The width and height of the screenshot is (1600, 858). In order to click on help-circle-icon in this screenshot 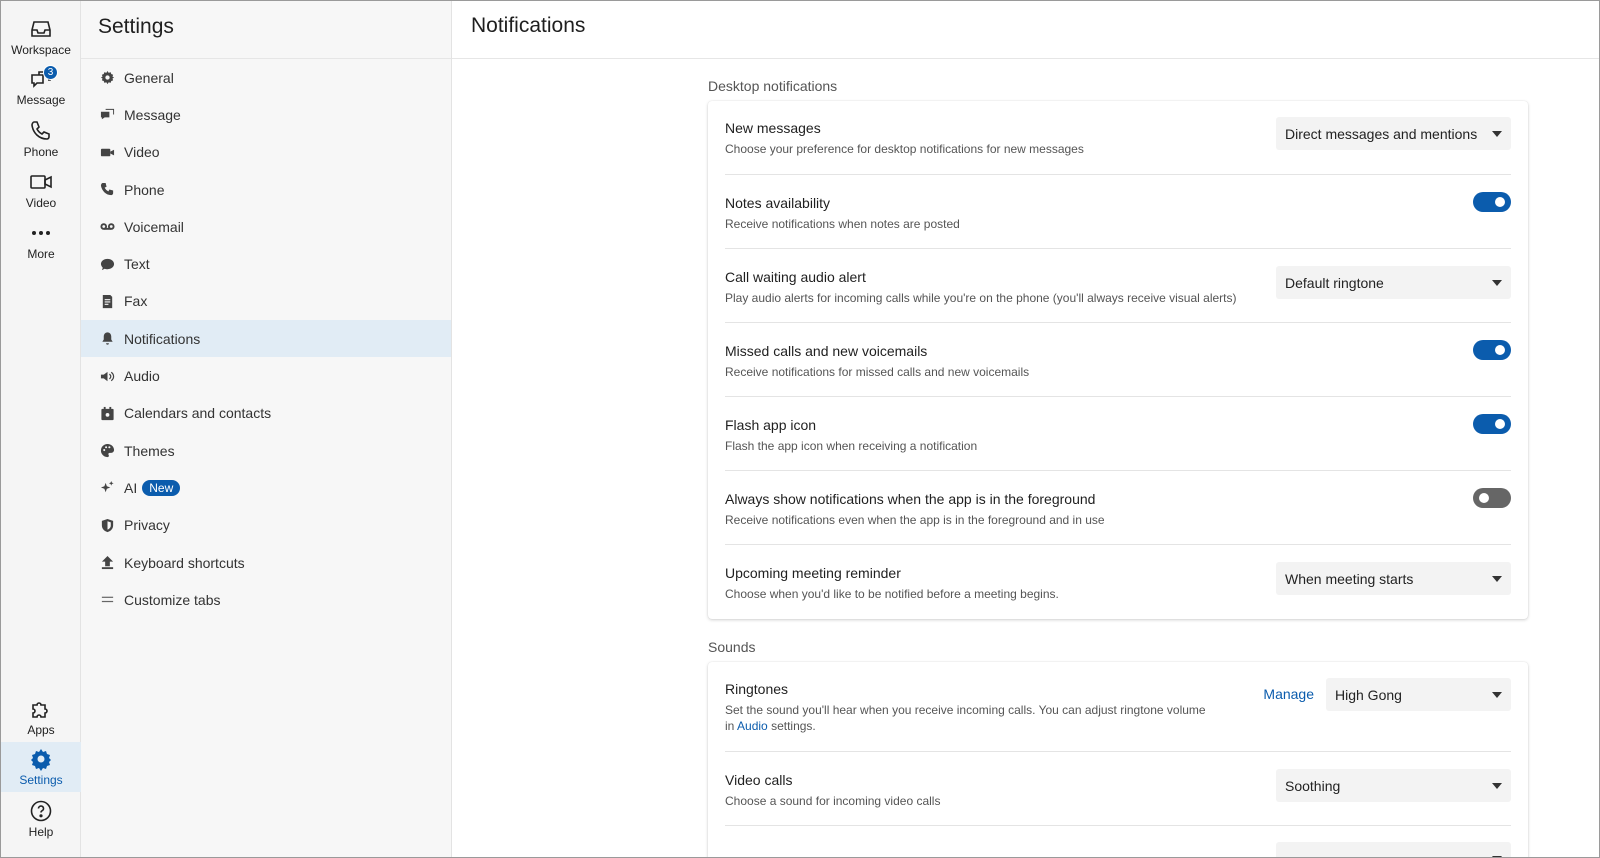, I will do `click(41, 811)`.